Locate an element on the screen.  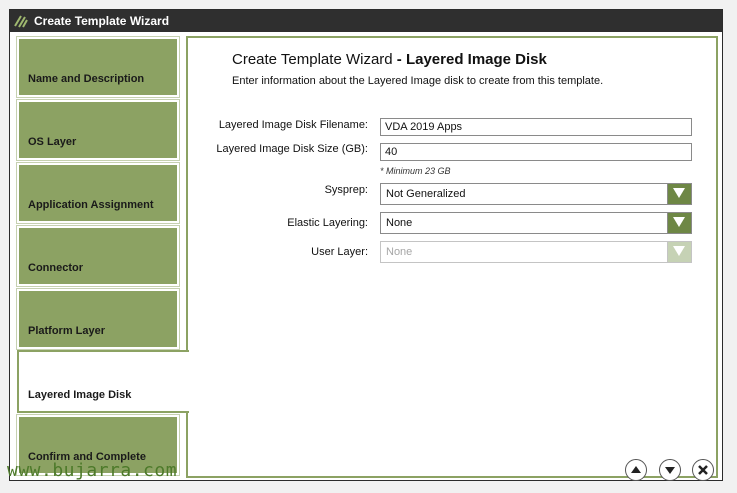
arrow-up-icon is located at coordinates (636, 469).